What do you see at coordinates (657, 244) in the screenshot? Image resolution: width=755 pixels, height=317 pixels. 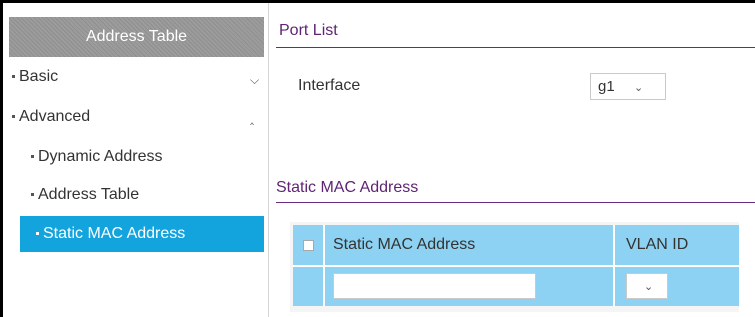 I see `column-header-vlan-id: VLAN ID` at bounding box center [657, 244].